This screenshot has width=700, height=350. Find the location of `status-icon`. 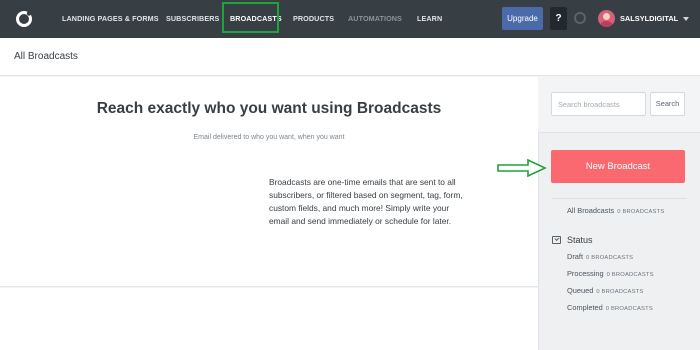

status-icon is located at coordinates (556, 240).